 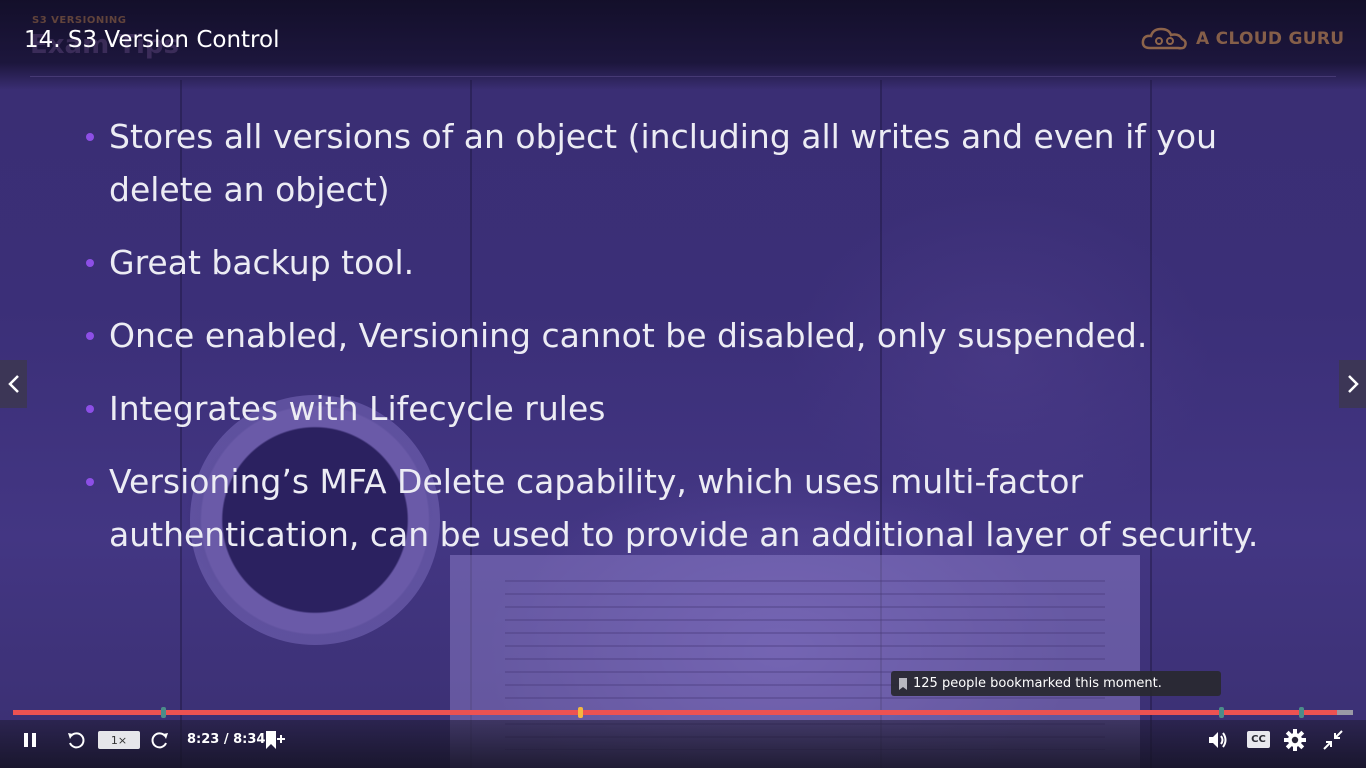 I want to click on volume-button, so click(x=1218, y=740).